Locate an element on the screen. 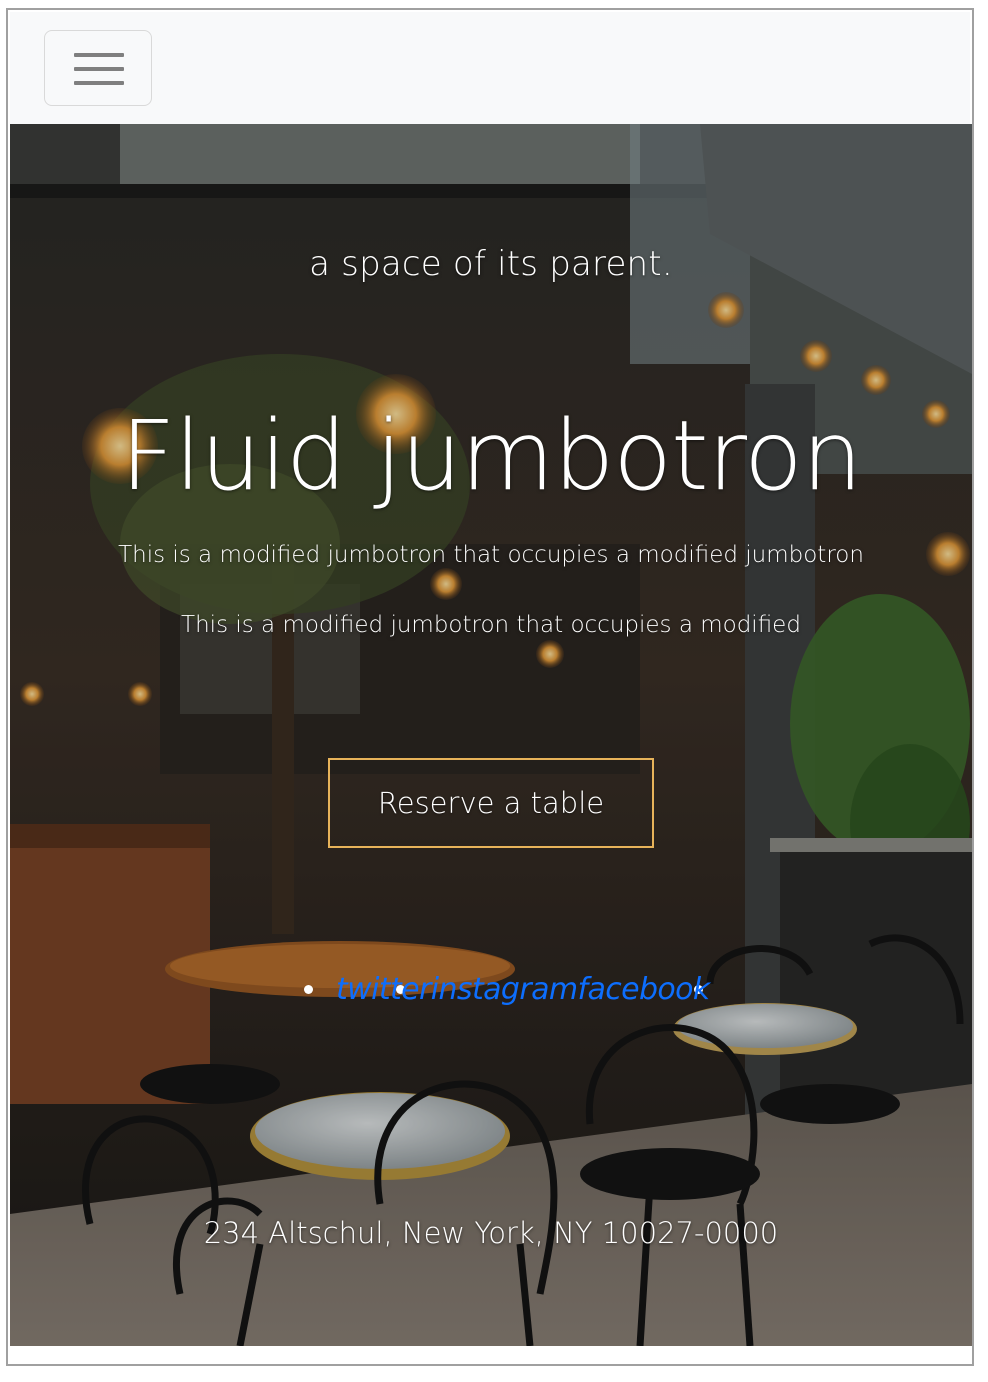 This screenshot has height=1382, width=988. hero-tagline: a space of its parent. is located at coordinates (491, 264).